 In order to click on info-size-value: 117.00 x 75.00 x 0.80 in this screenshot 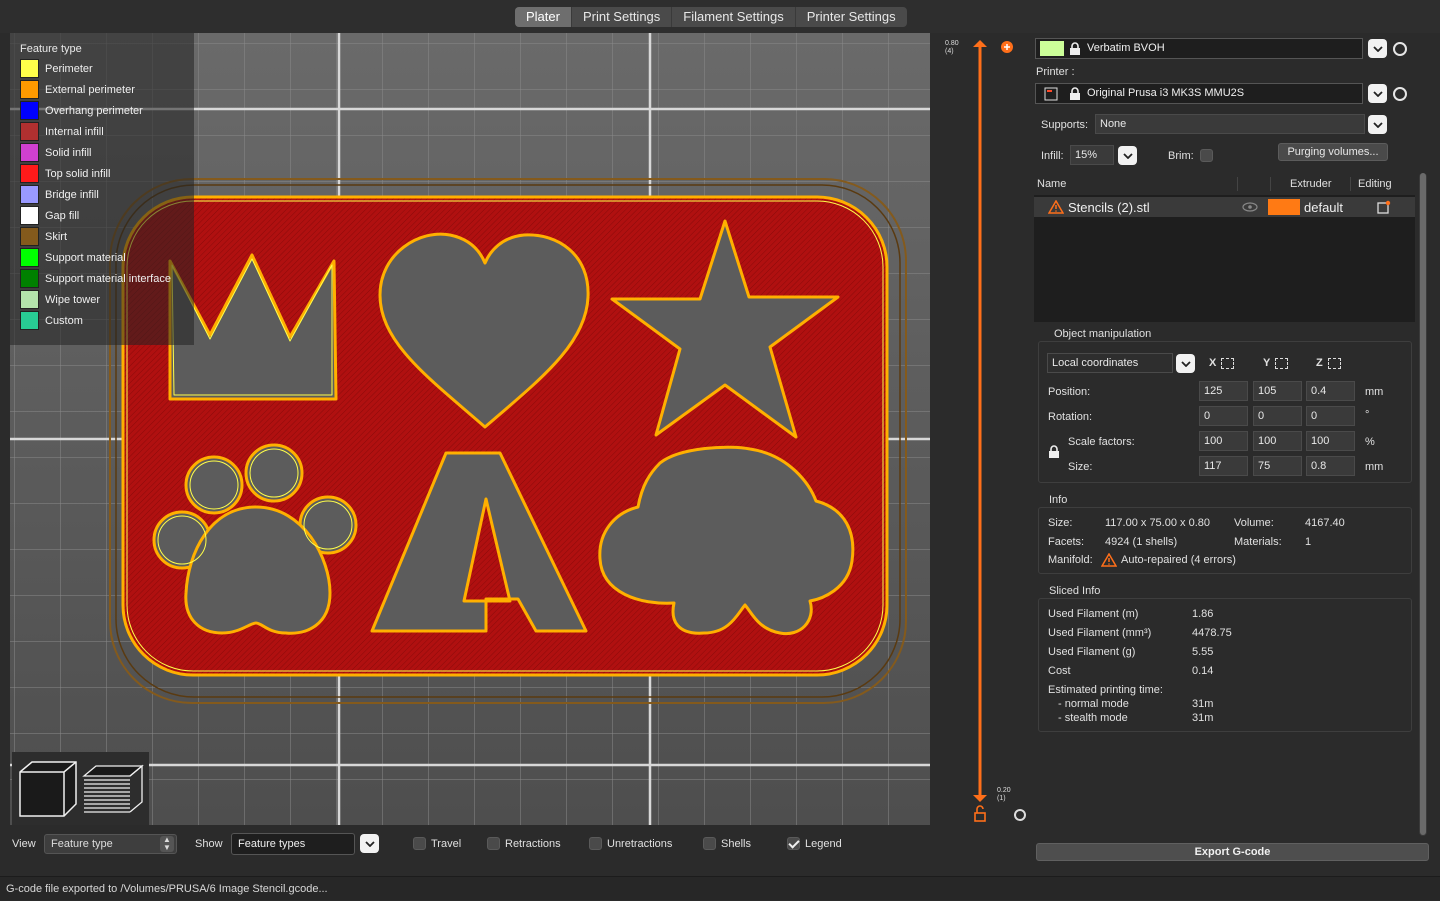, I will do `click(1157, 523)`.